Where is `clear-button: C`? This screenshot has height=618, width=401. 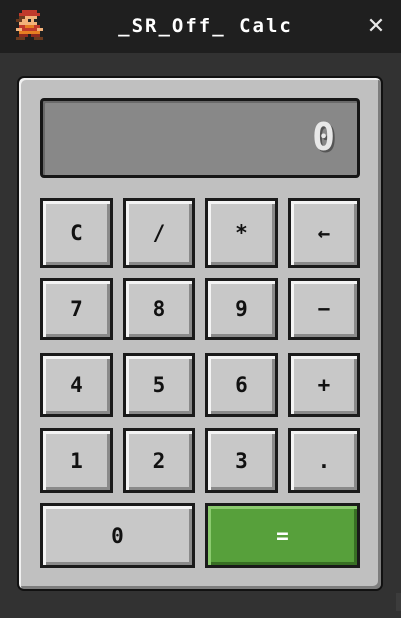 clear-button: C is located at coordinates (76, 233).